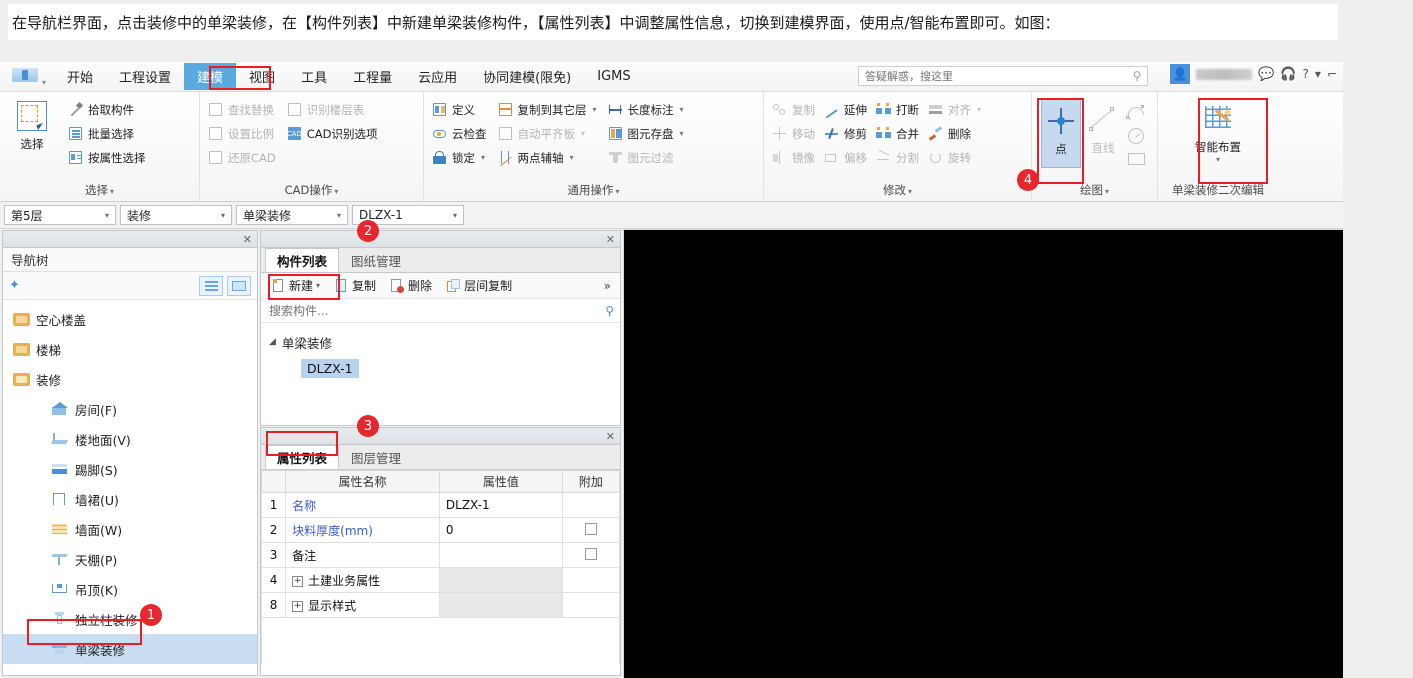  I want to click on nav-tree-item-hollow-floor: 空心楼盖, so click(130, 319).